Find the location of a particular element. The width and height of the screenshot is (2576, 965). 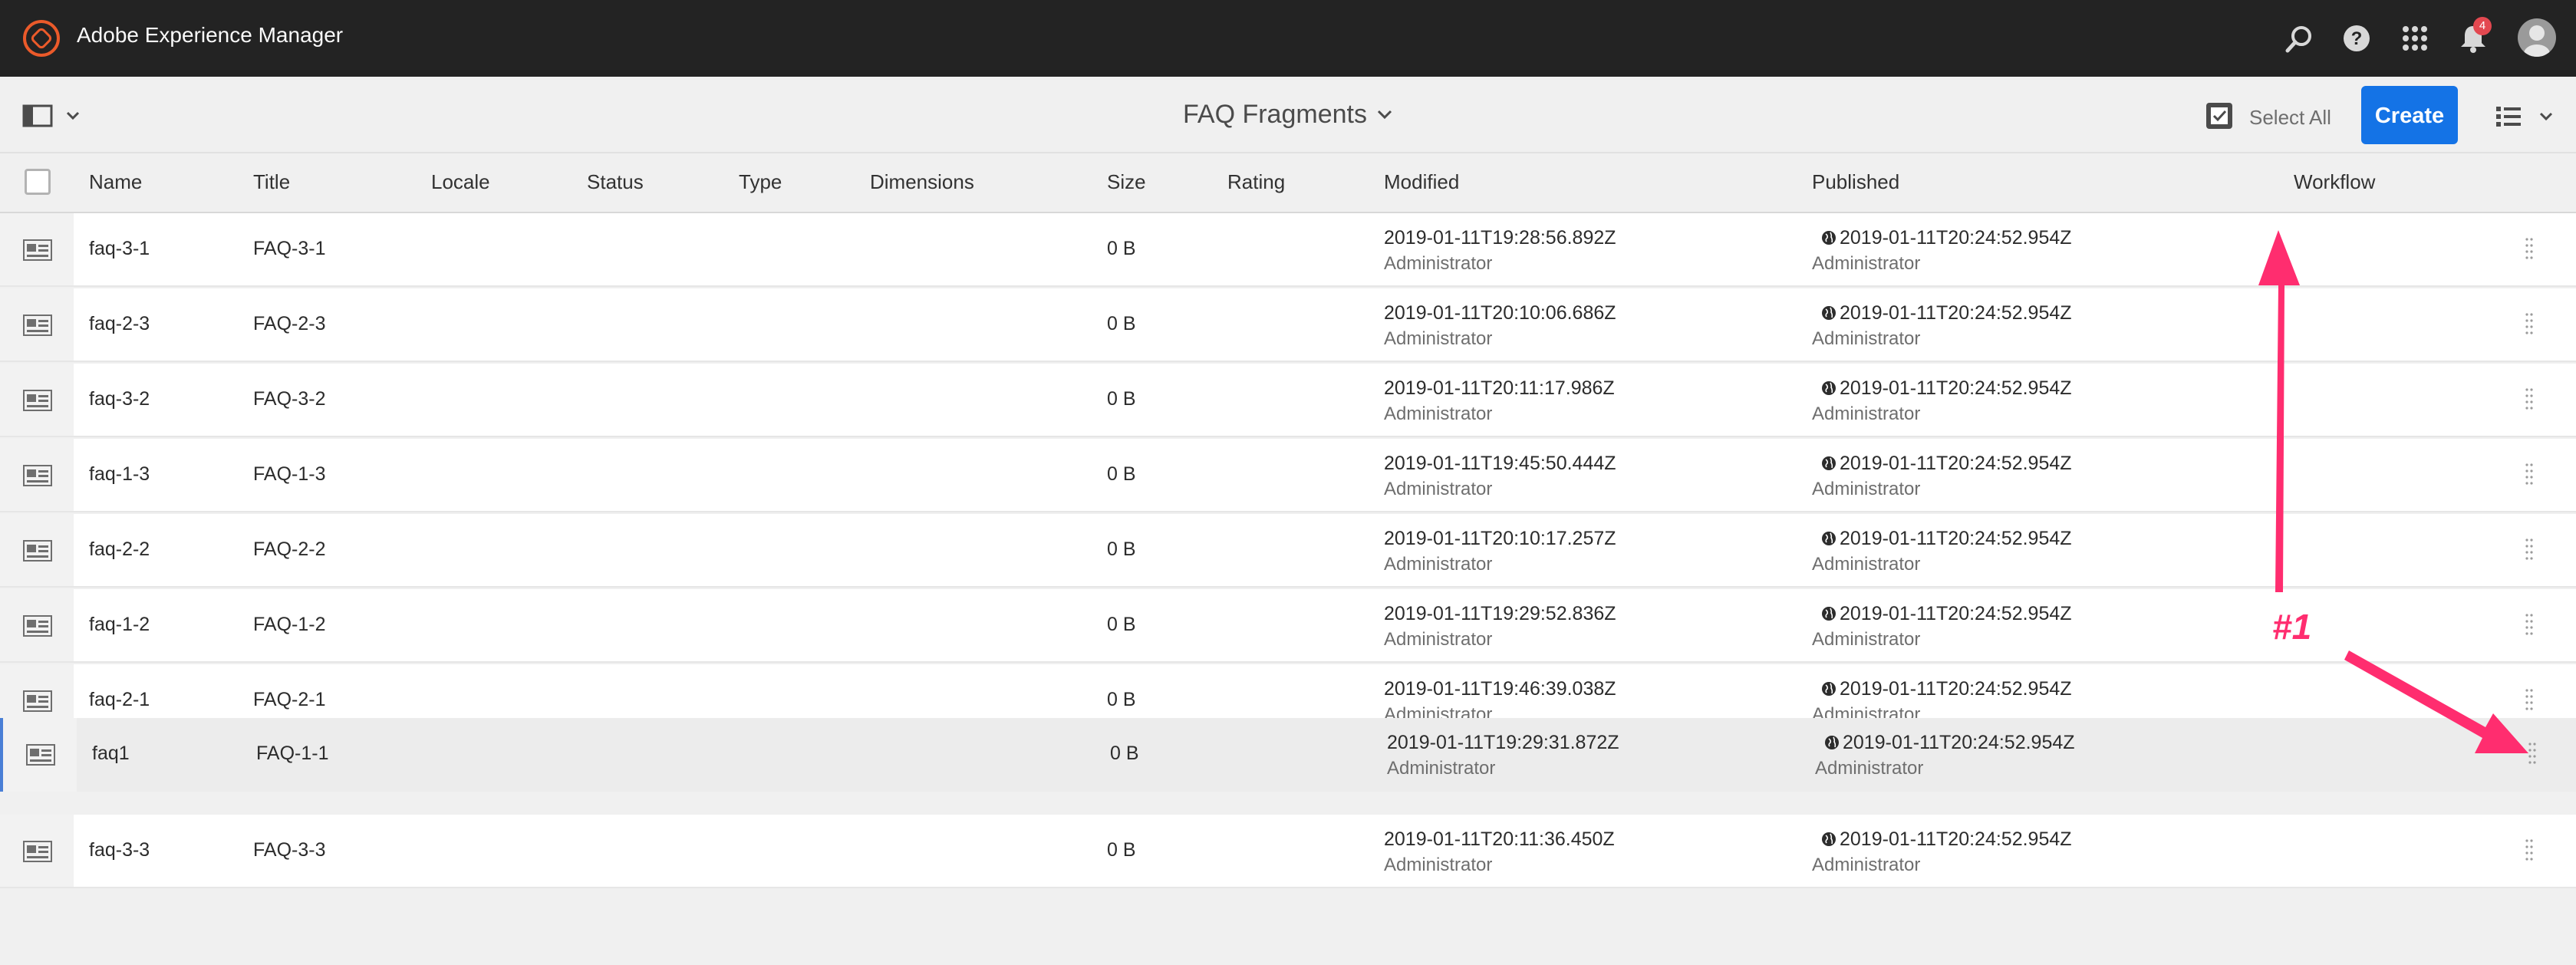

select-all-checkbox is located at coordinates (2219, 116).